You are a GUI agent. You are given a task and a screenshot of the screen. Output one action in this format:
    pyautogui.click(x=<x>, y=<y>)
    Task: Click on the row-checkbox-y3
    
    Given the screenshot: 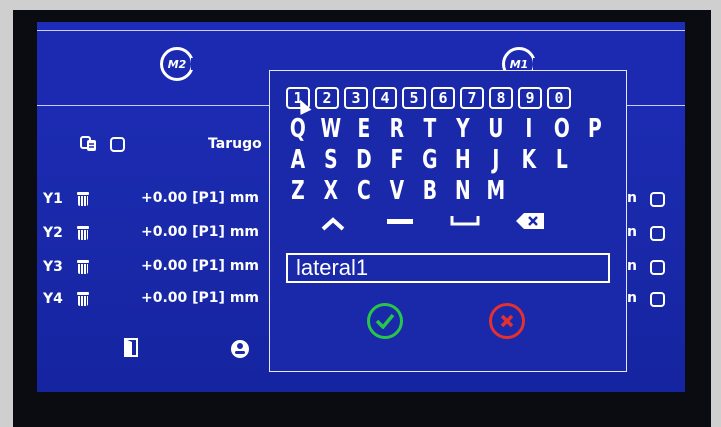 What is the action you would take?
    pyautogui.click(x=657, y=267)
    